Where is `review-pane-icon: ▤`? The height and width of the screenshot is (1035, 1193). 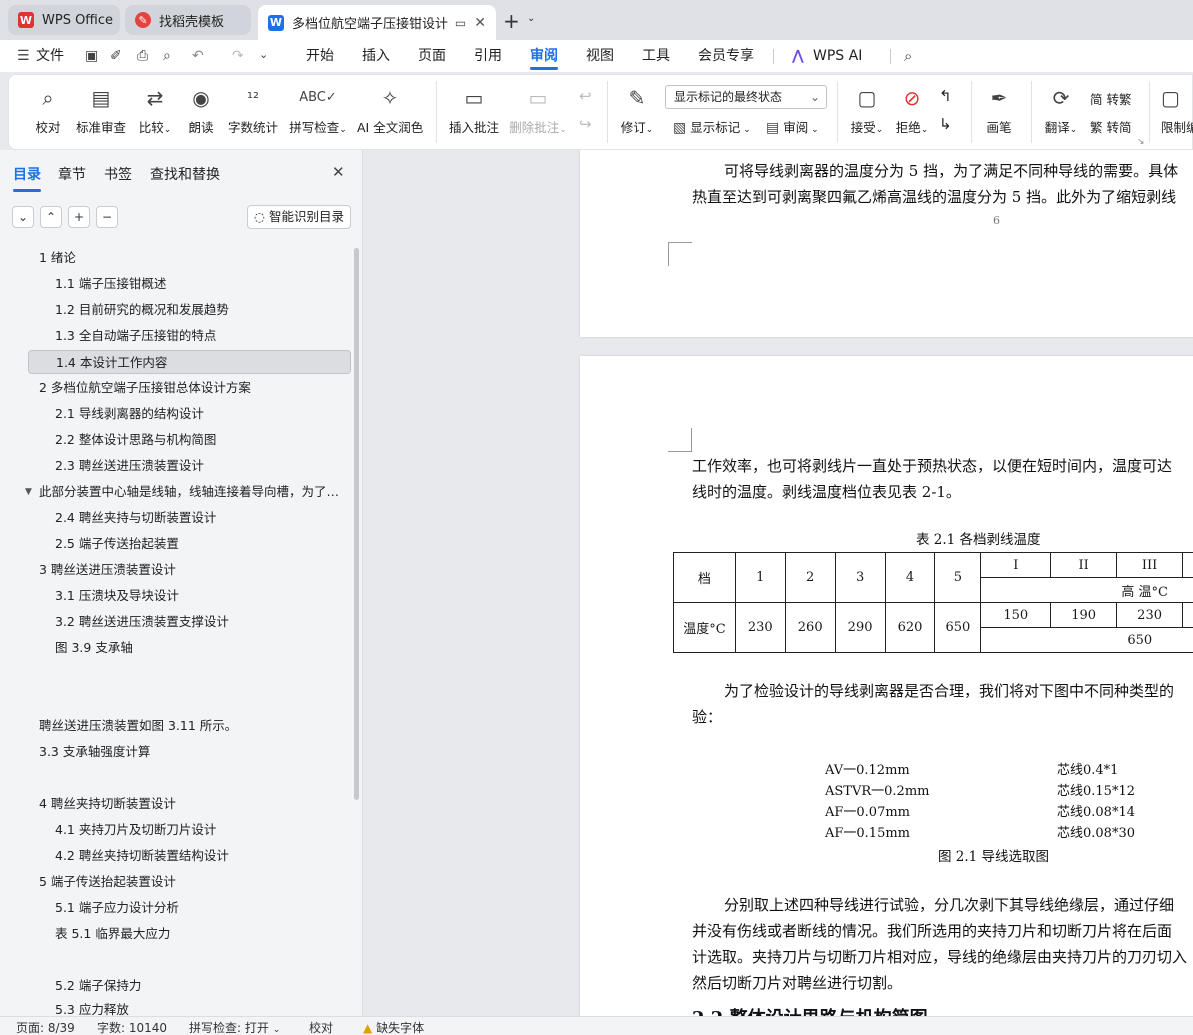 review-pane-icon: ▤ is located at coordinates (773, 128).